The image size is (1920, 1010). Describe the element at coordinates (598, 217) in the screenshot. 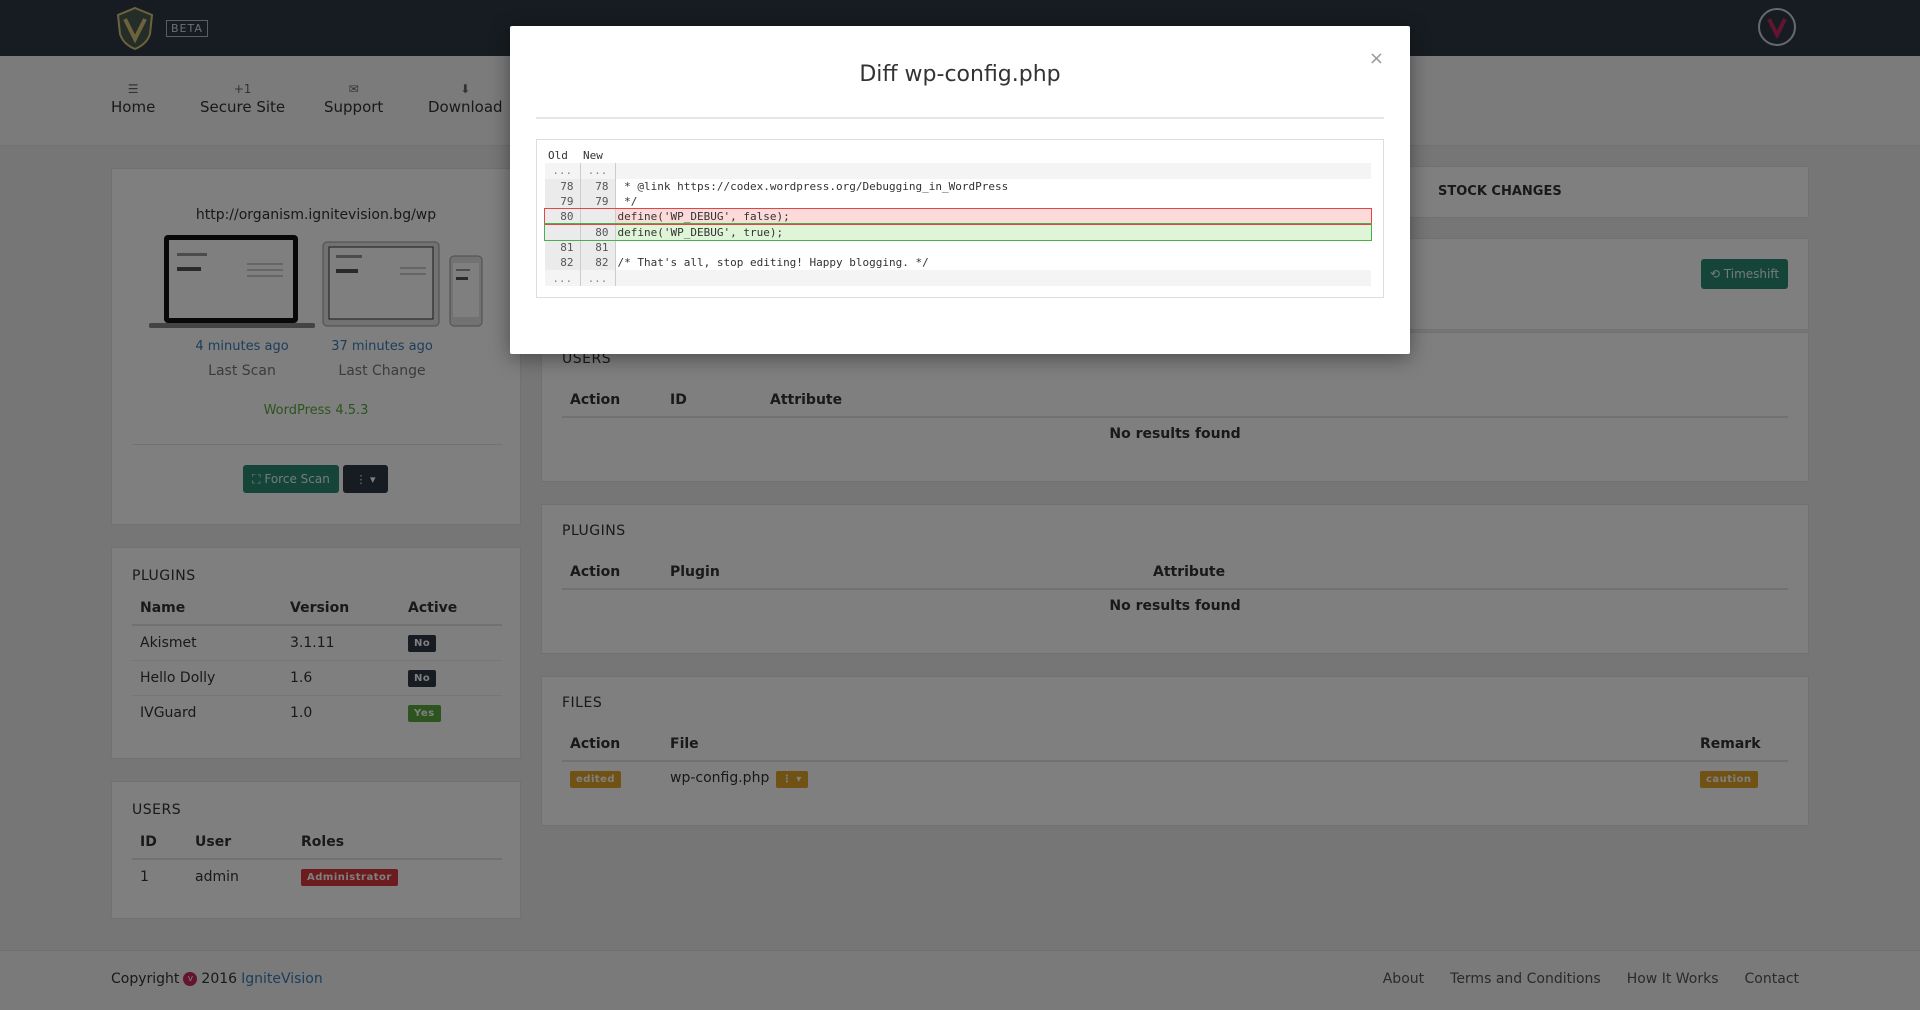

I see `new-line-number` at that location.